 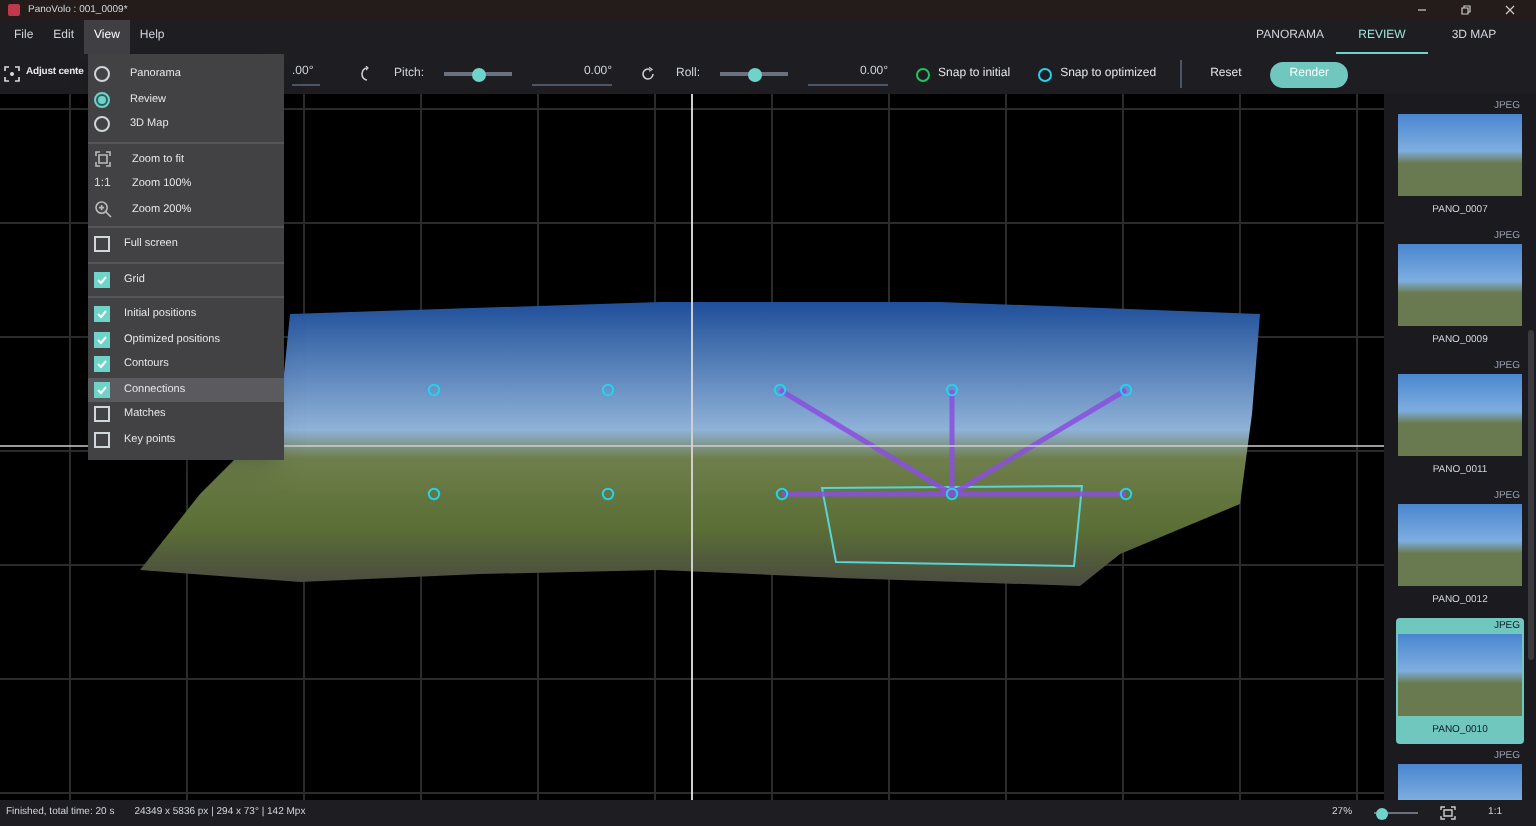 I want to click on pitch-rotate-icon, so click(x=367, y=74).